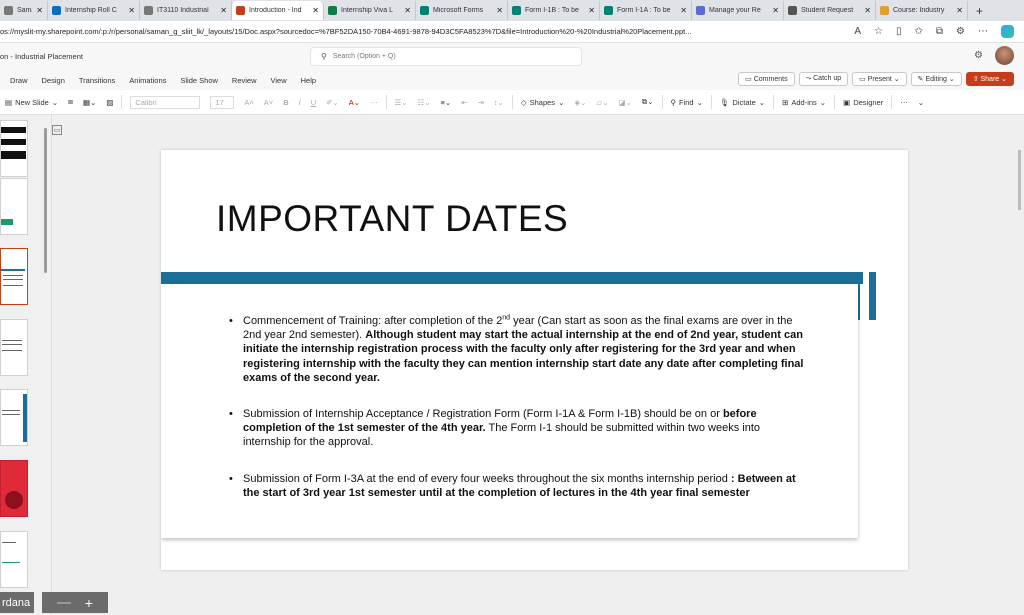  Describe the element at coordinates (499, 102) in the screenshot. I see `line-spacing-icon: ↕⌄` at that location.